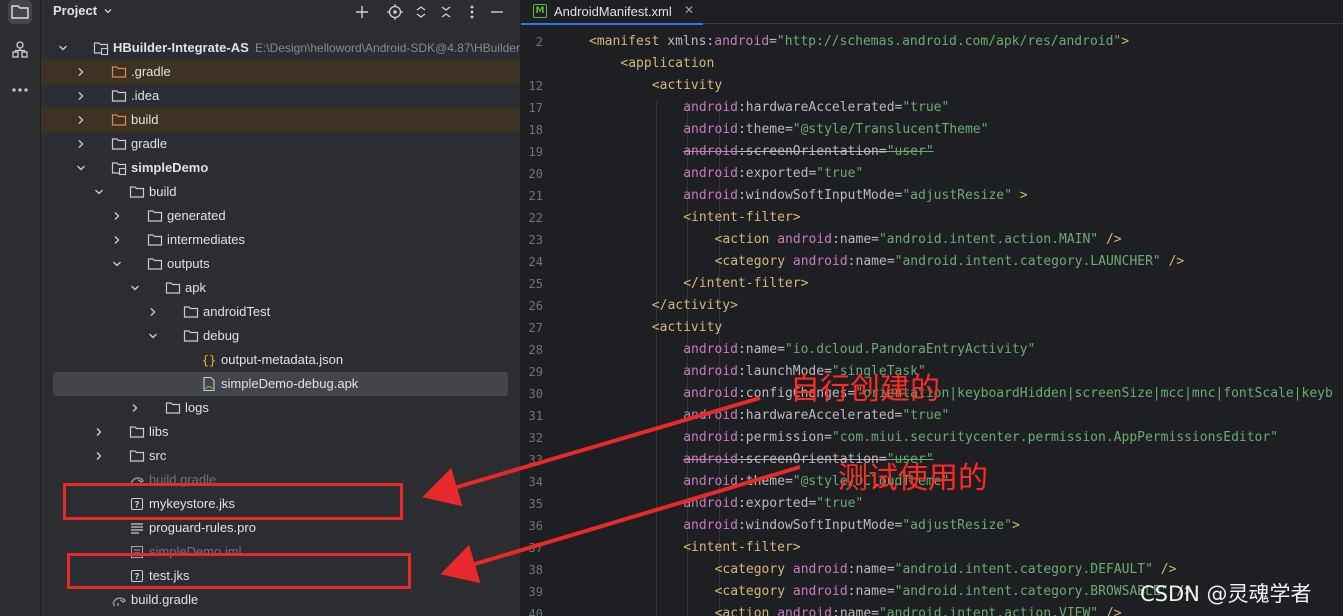  I want to click on tree-item: logs, so click(280, 408).